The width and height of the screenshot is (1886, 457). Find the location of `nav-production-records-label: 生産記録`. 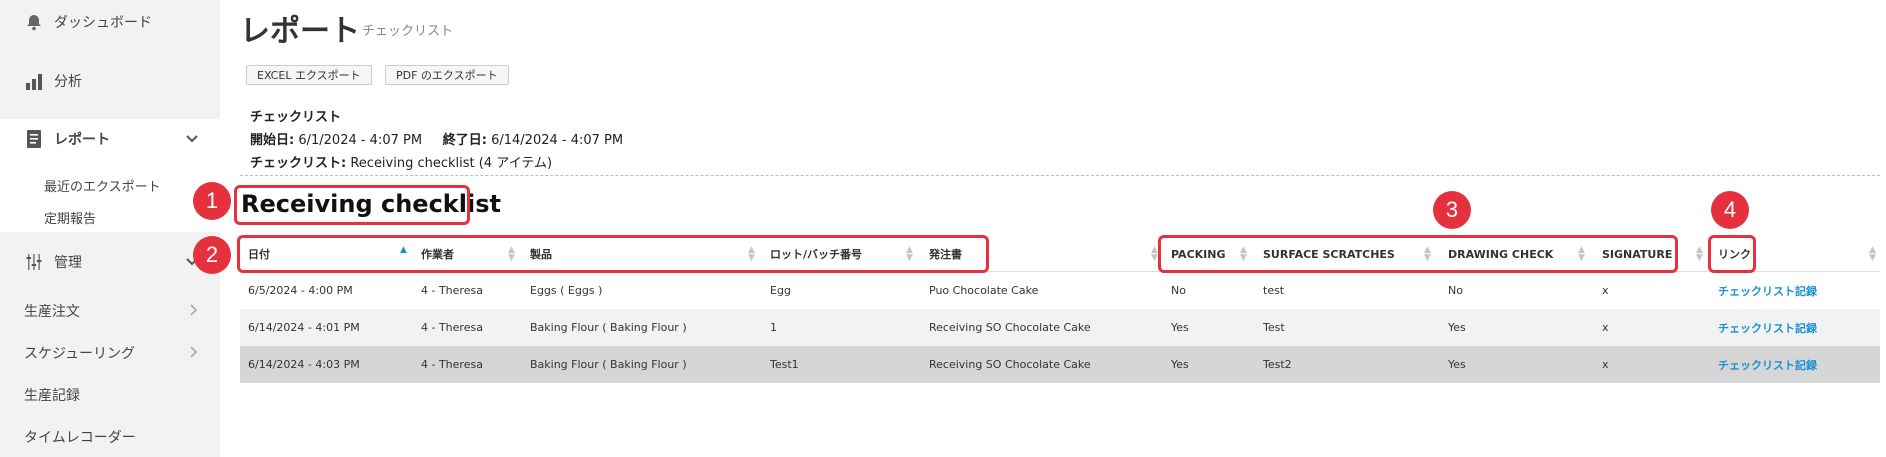

nav-production-records-label: 生産記録 is located at coordinates (52, 396).